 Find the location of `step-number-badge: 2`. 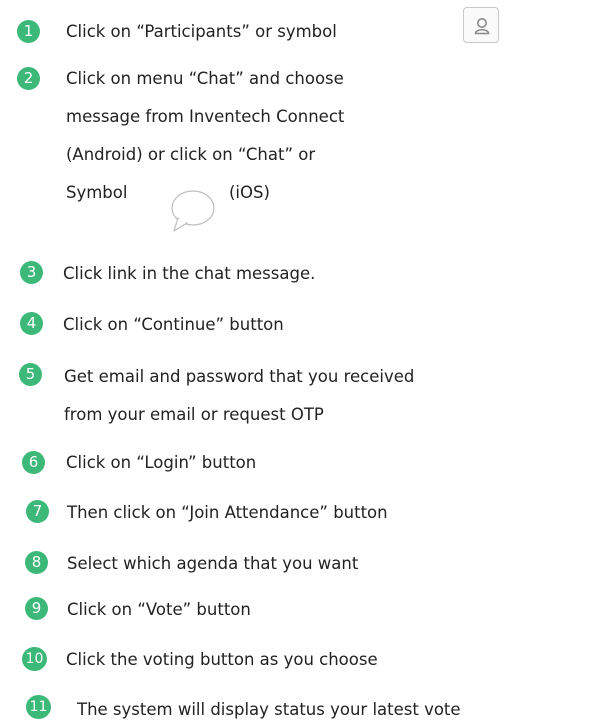

step-number-badge: 2 is located at coordinates (28, 78).